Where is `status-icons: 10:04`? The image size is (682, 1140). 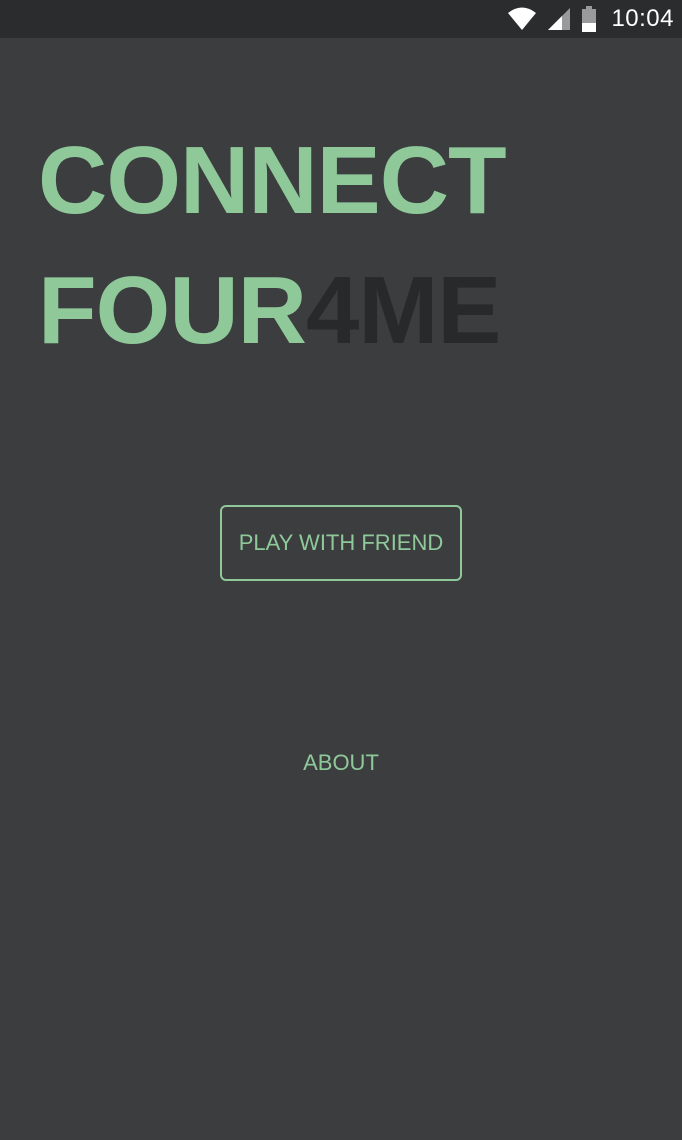
status-icons: 10:04 is located at coordinates (590, 19).